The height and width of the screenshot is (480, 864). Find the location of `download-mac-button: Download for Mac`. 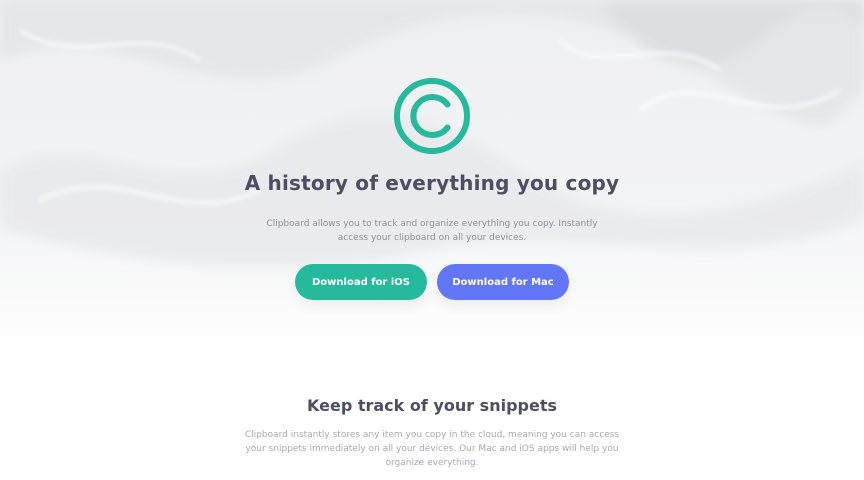

download-mac-button: Download for Mac is located at coordinates (503, 282).